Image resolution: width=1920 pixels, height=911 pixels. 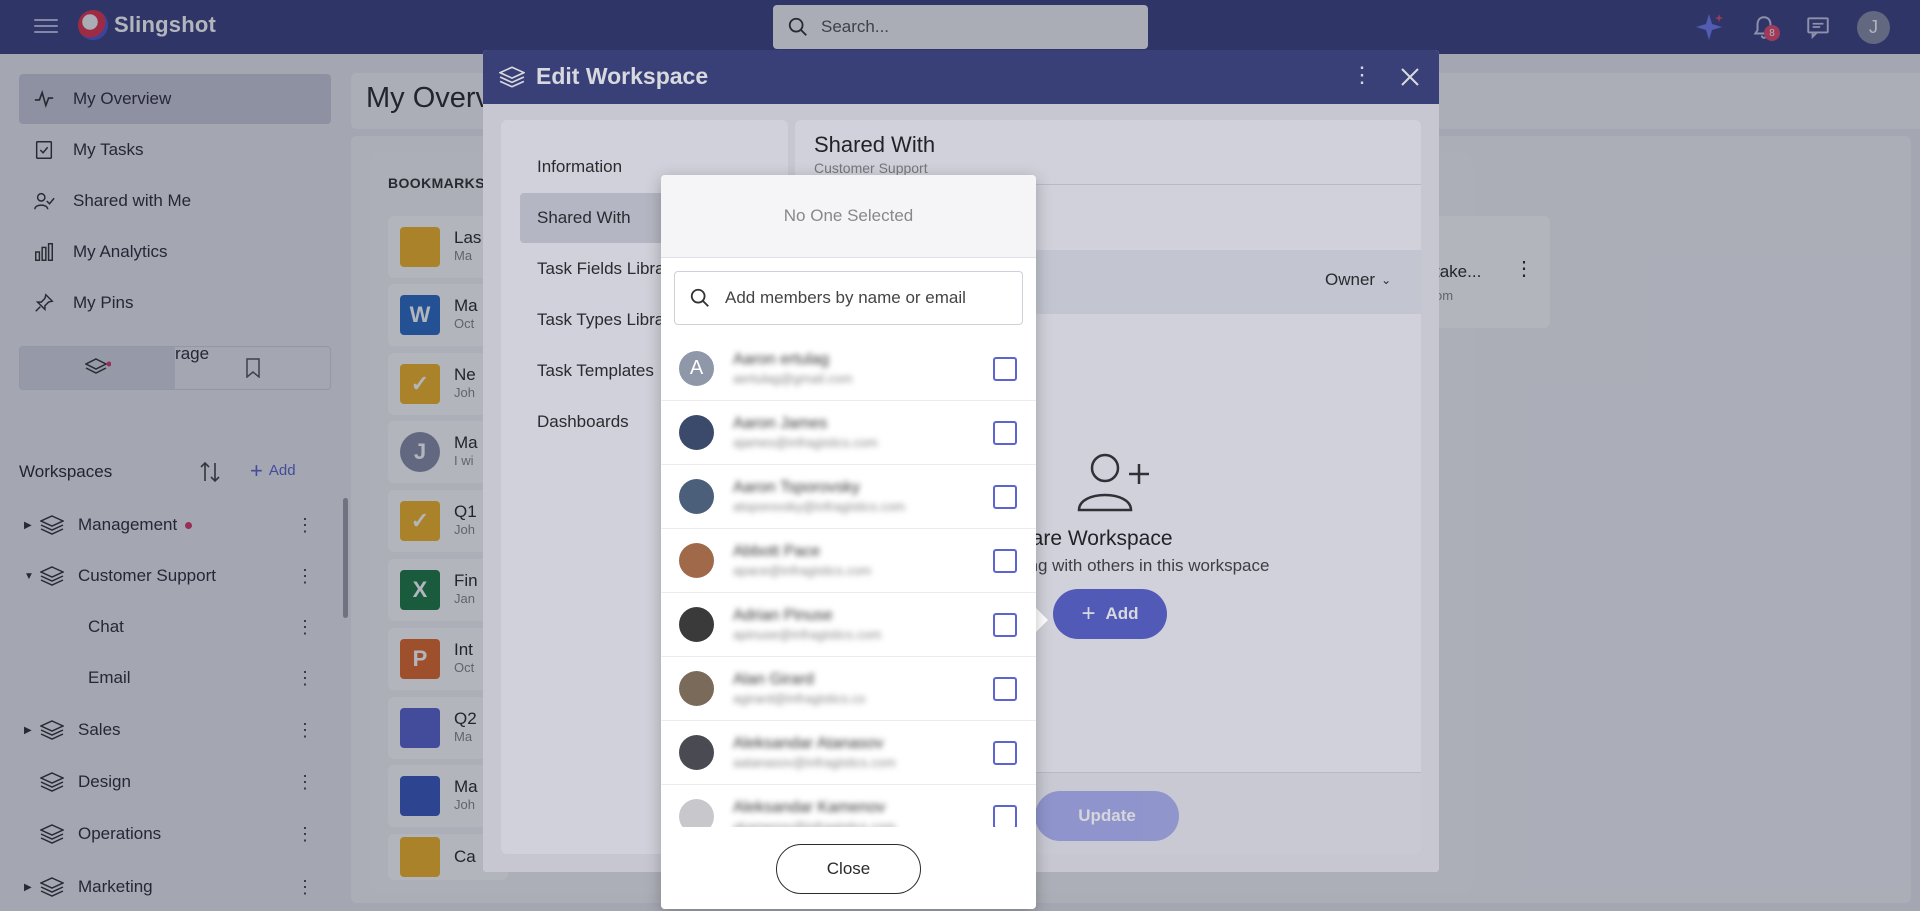 I want to click on member-email: atsporovsky@infragistics.com, so click(x=819, y=506).